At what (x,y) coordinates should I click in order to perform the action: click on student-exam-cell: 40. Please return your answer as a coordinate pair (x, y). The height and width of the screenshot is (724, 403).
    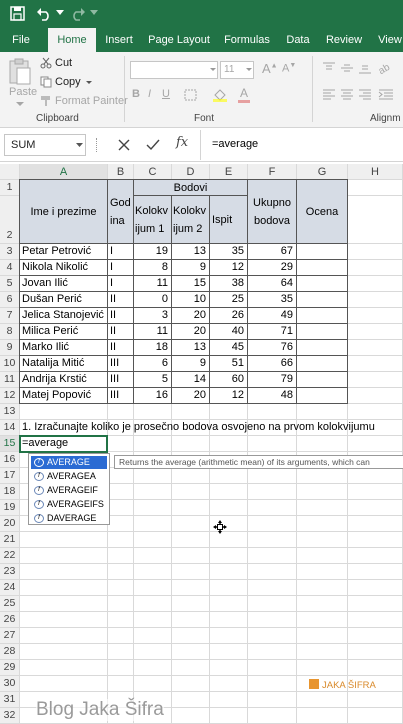
    Looking at the image, I should click on (229, 332).